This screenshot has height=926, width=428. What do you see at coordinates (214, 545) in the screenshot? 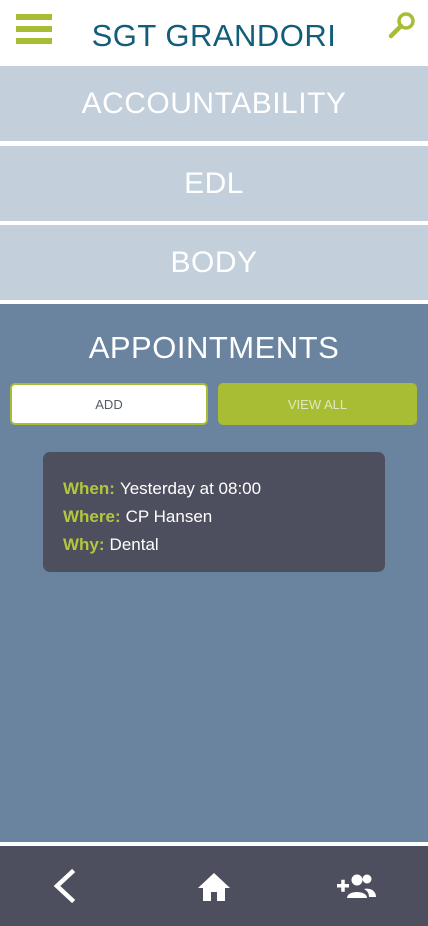
I see `appointment-why-row: Why: Dental` at bounding box center [214, 545].